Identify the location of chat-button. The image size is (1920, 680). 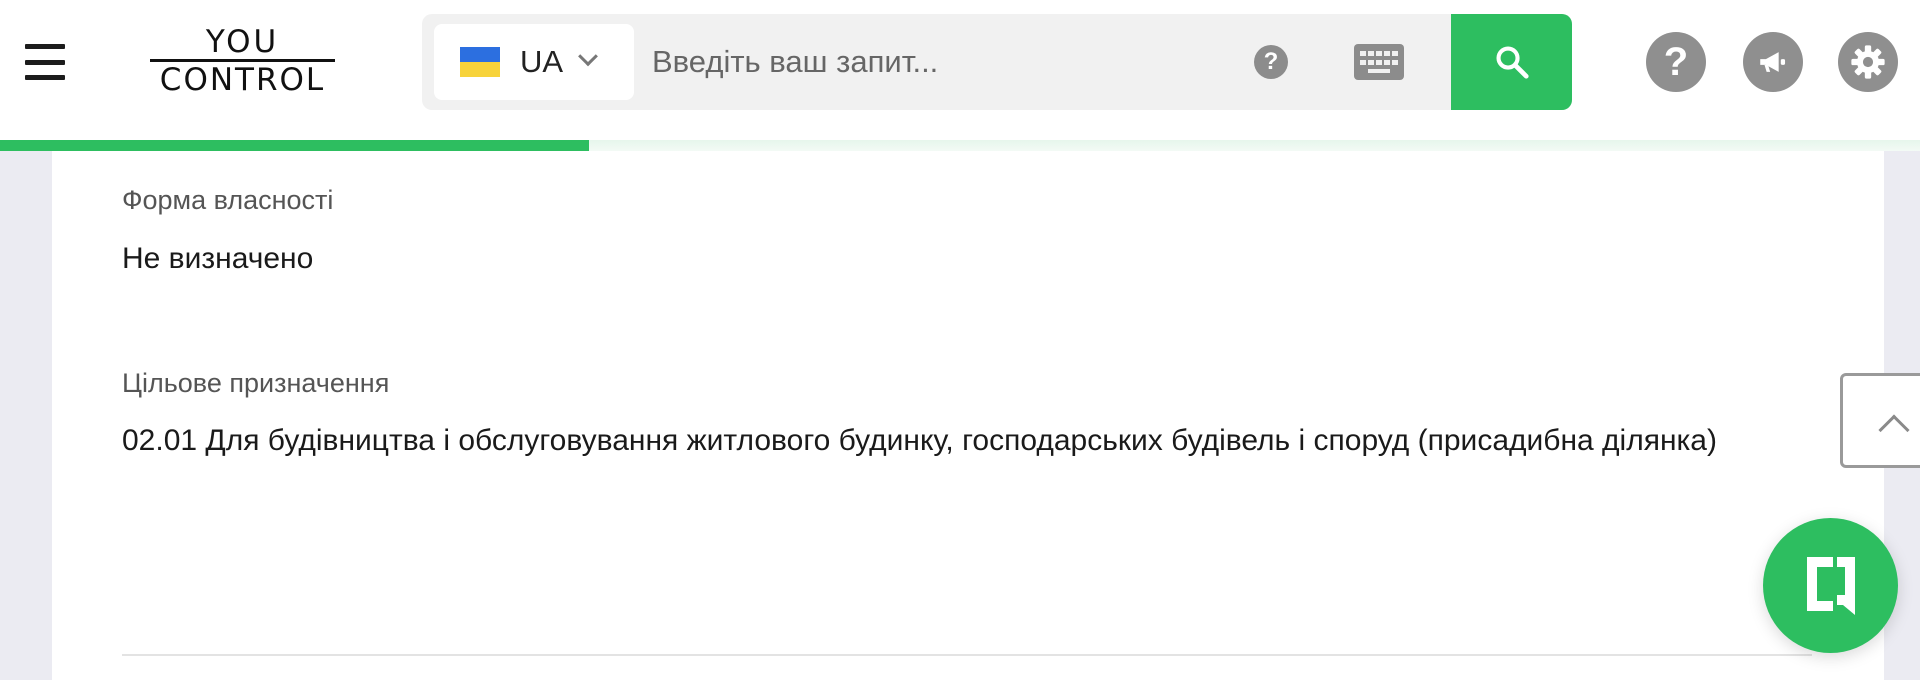
(1830, 585).